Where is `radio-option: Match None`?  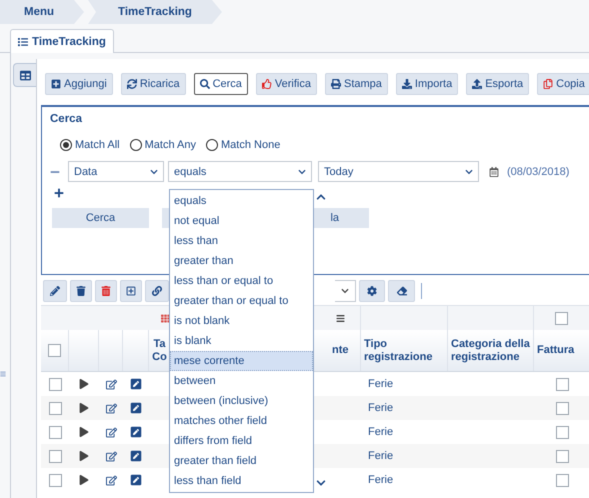 radio-option: Match None is located at coordinates (243, 145).